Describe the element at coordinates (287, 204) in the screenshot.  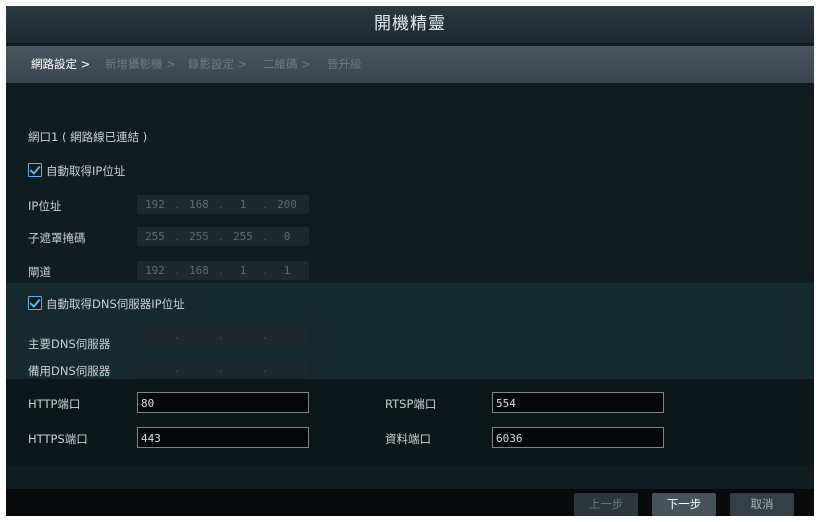
I see `ip-octet-4: 200` at that location.